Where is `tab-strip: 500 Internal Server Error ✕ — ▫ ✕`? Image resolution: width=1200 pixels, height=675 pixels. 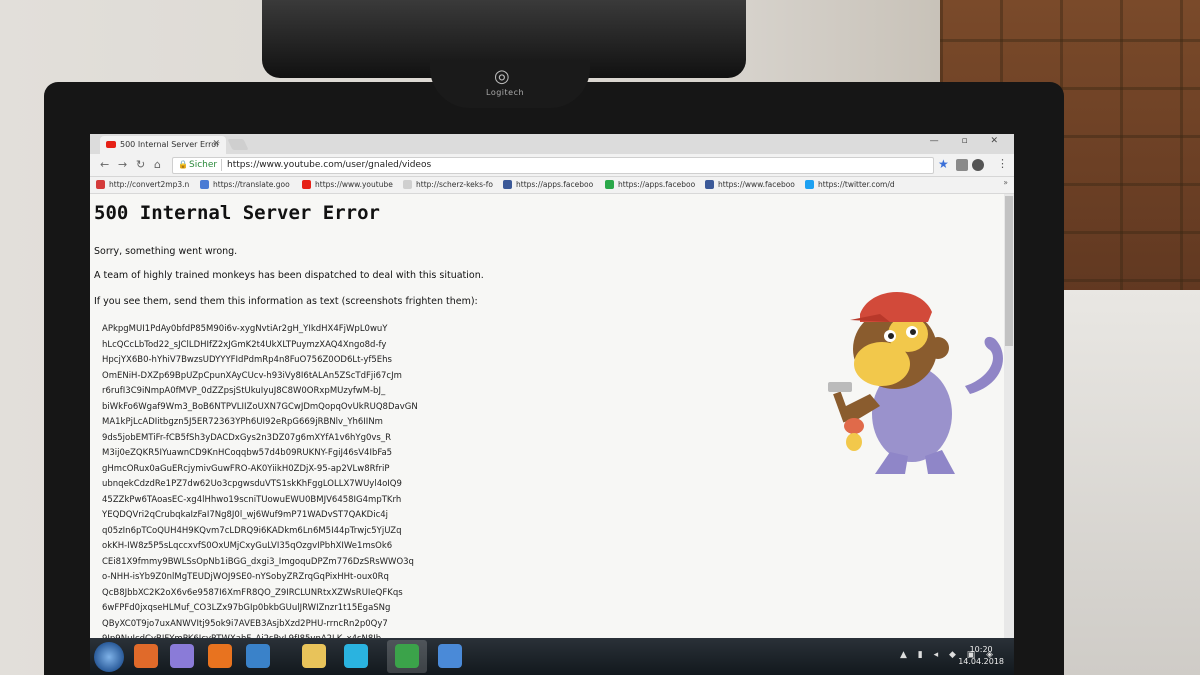 tab-strip: 500 Internal Server Error ✕ — ▫ ✕ is located at coordinates (552, 144).